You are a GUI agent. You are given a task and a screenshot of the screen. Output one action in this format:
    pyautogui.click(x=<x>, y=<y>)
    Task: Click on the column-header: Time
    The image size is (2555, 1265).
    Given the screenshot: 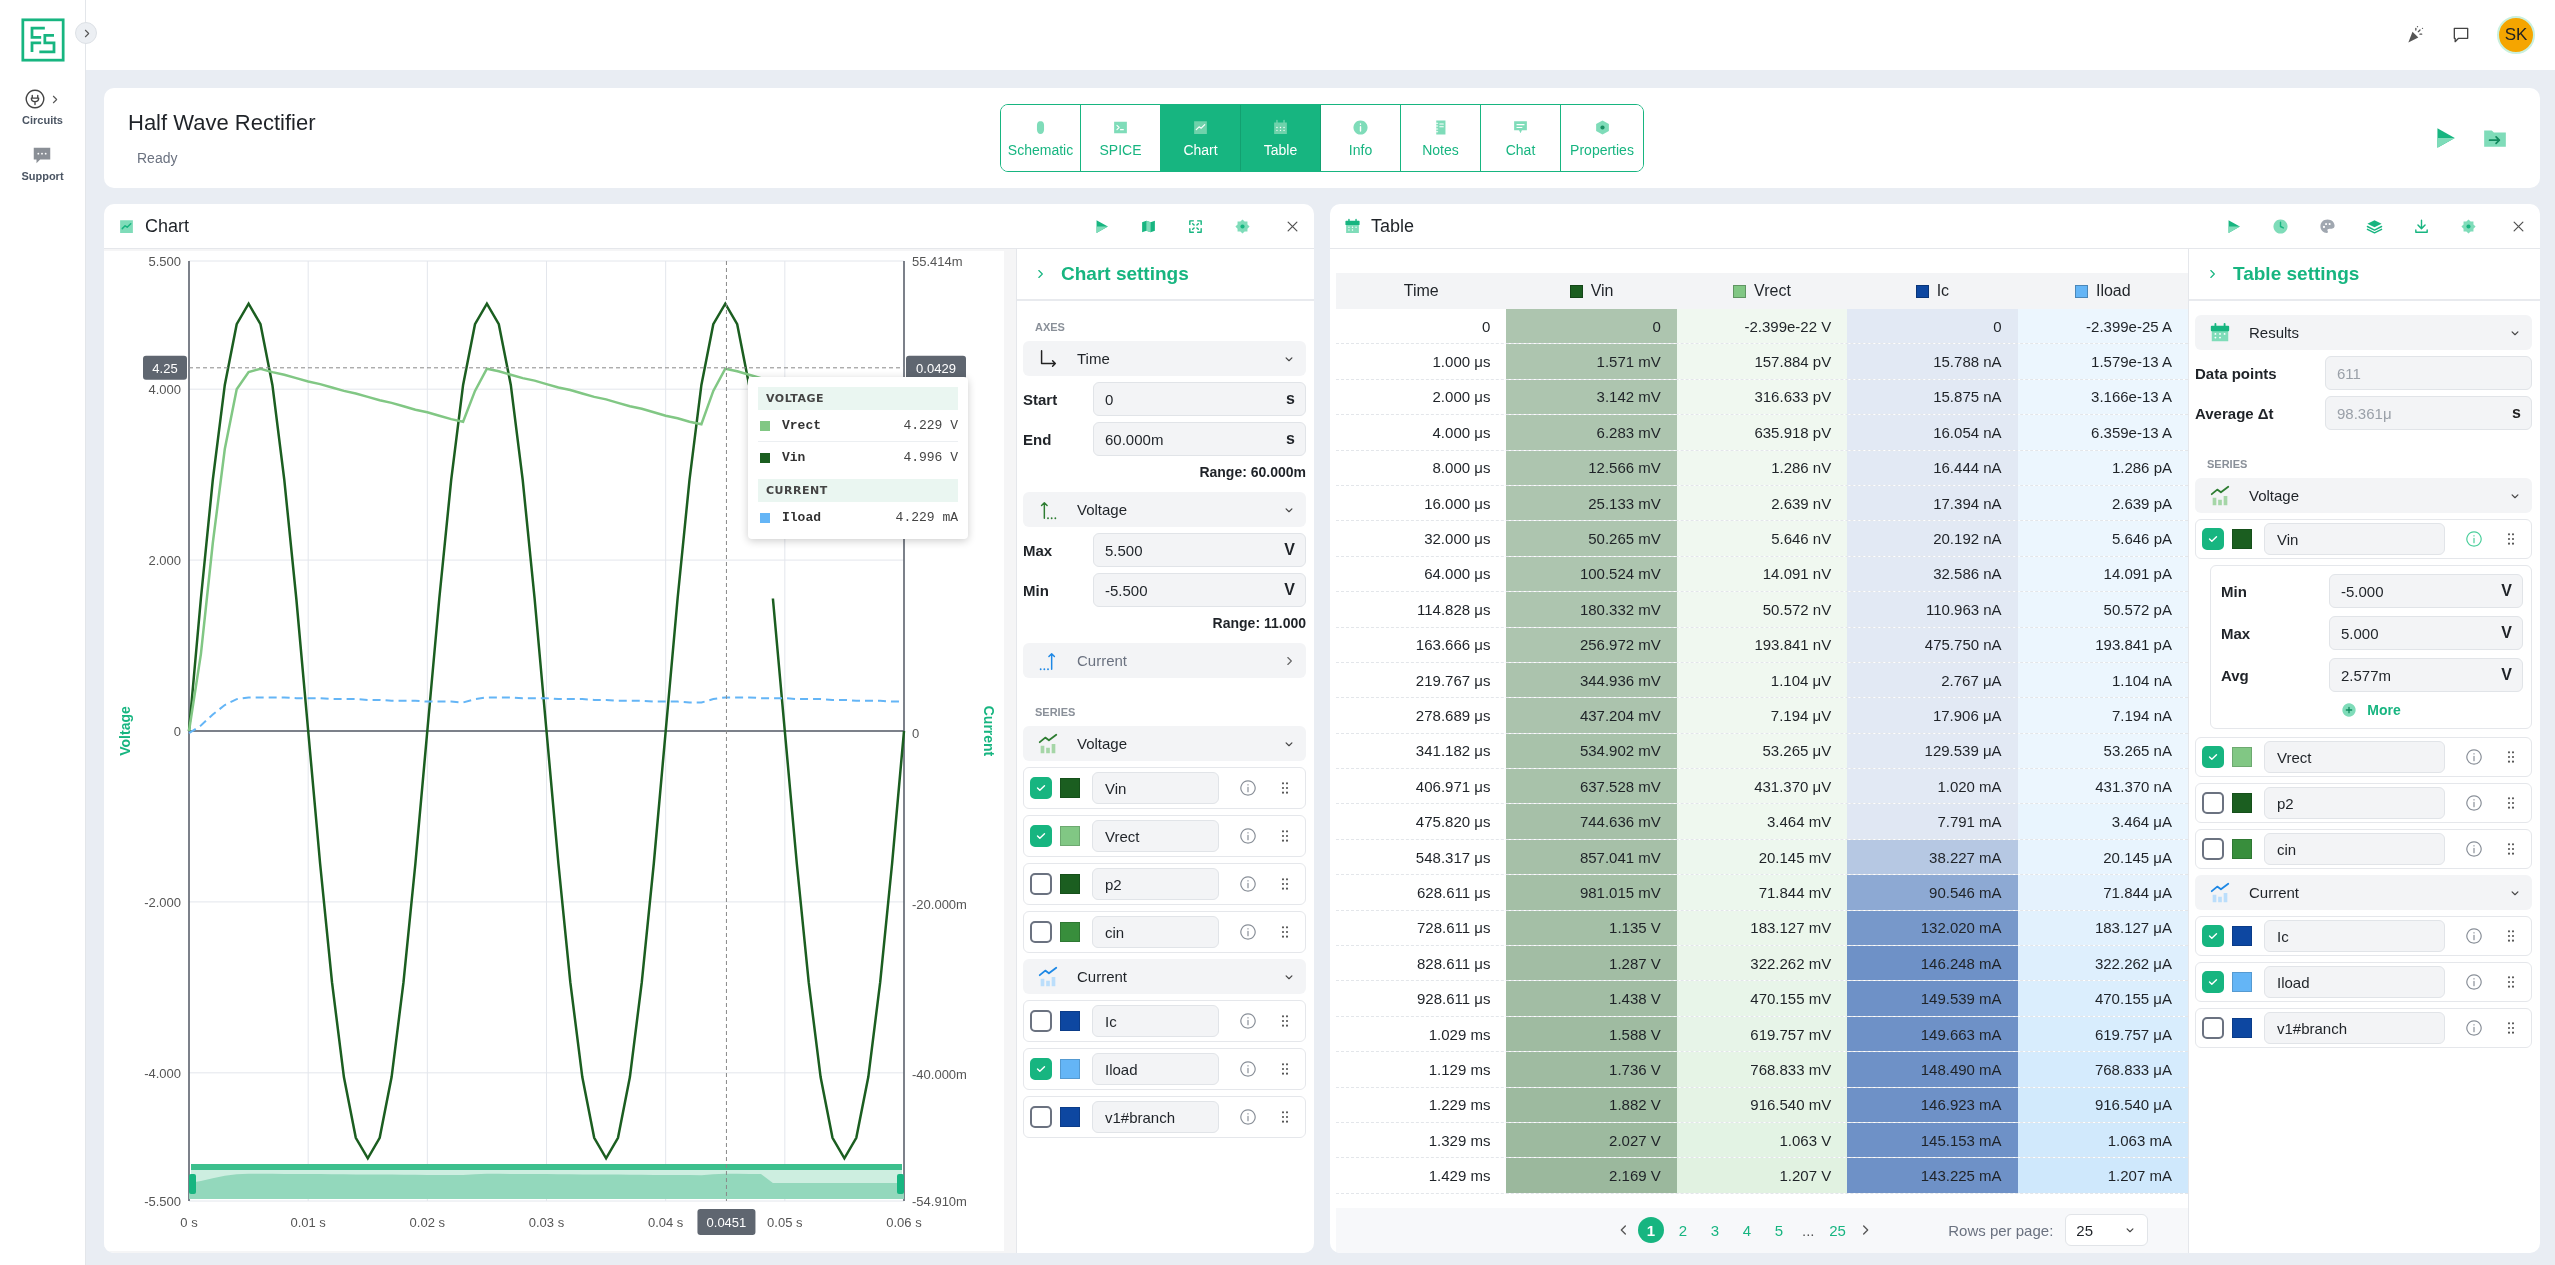 What is the action you would take?
    pyautogui.click(x=1421, y=291)
    